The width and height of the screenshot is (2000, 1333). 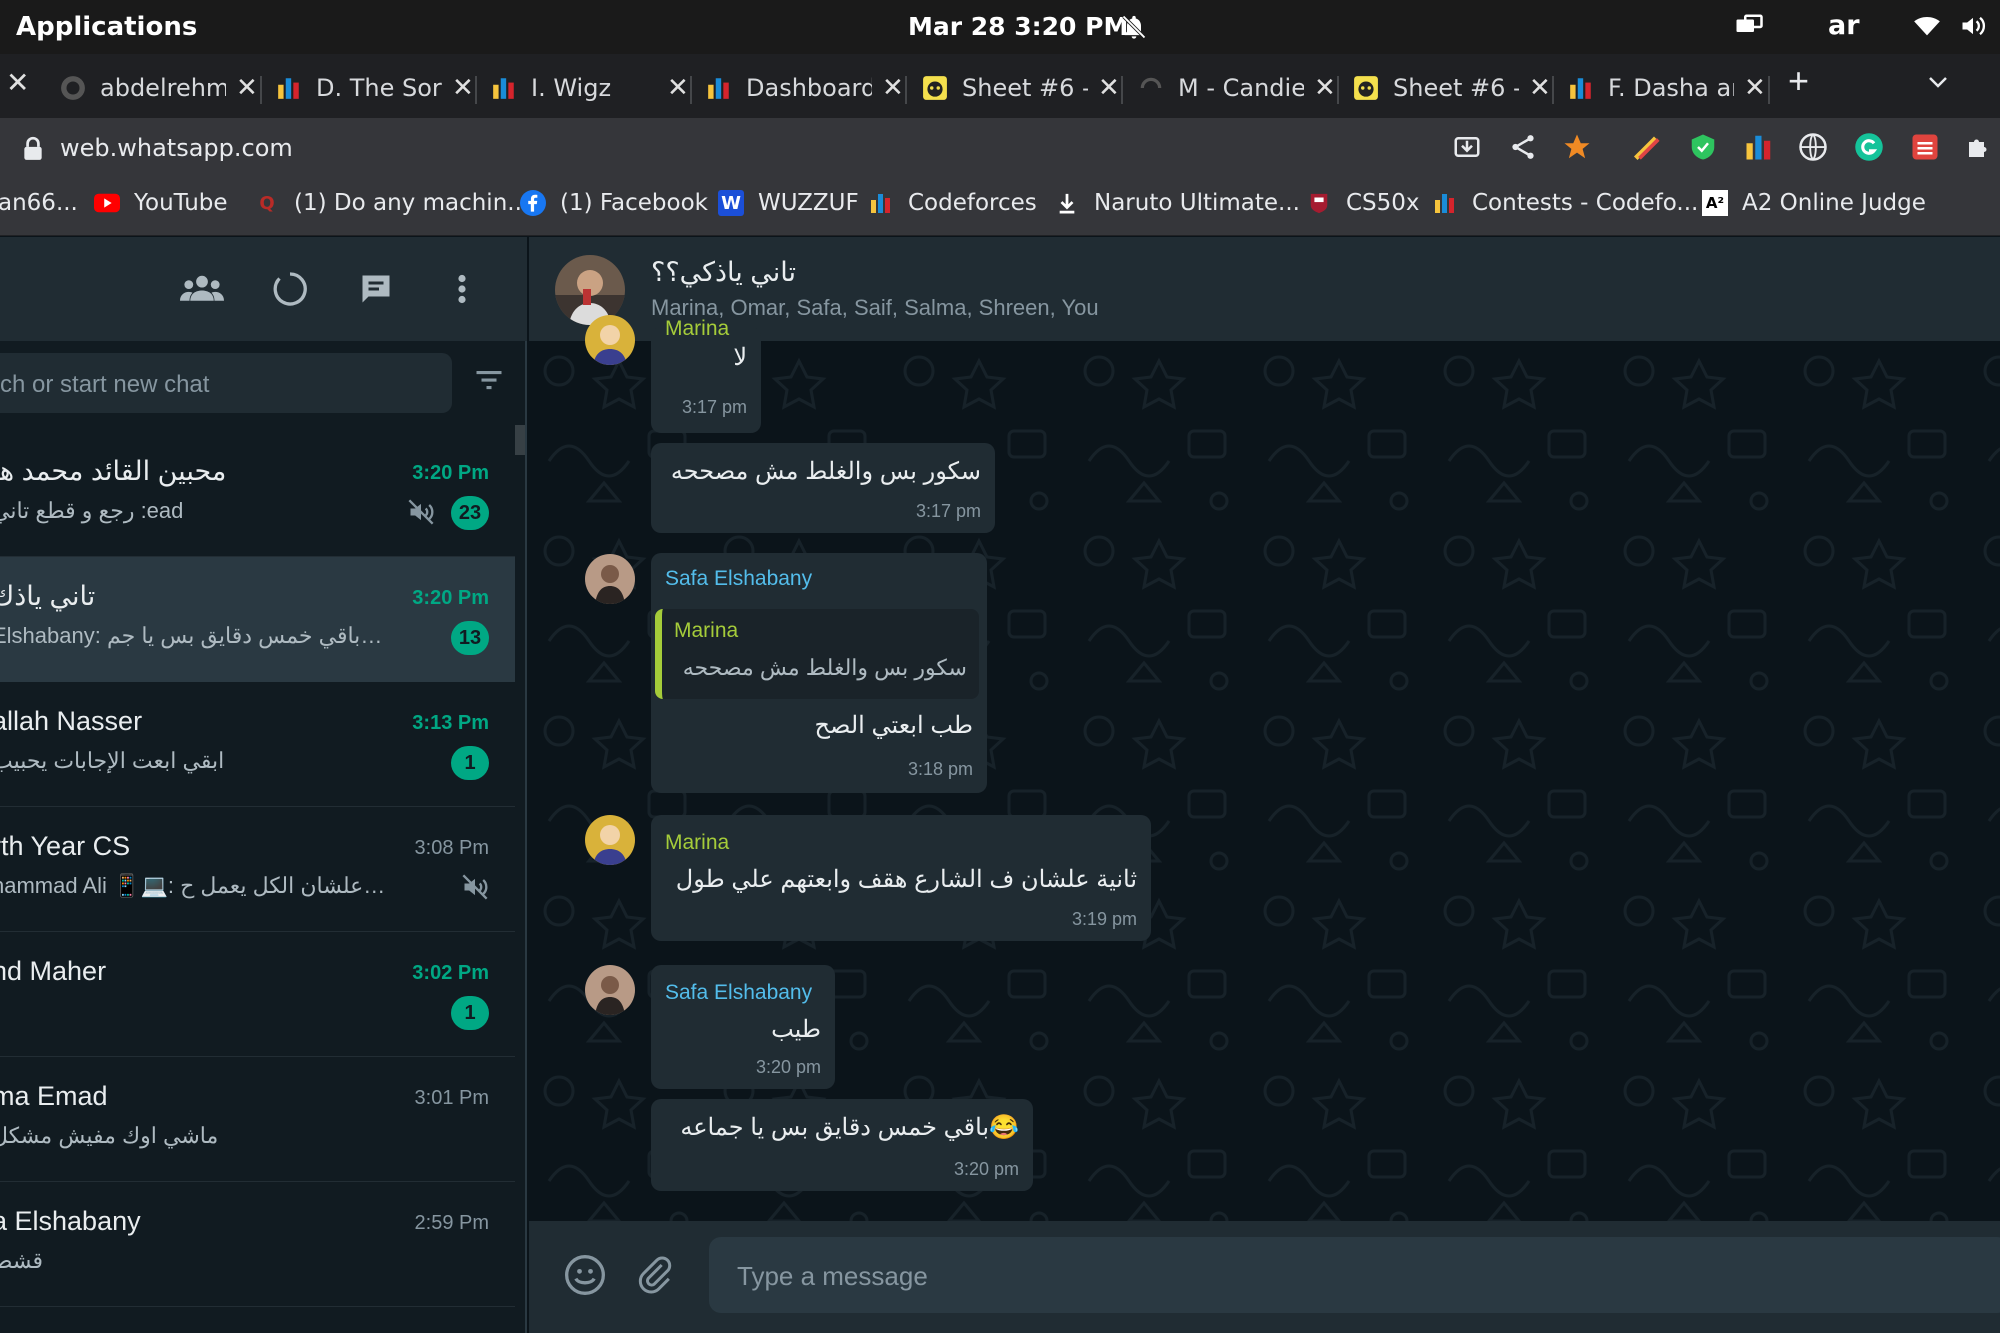 What do you see at coordinates (1759, 149) in the screenshot?
I see `codeforces-extension-icon` at bounding box center [1759, 149].